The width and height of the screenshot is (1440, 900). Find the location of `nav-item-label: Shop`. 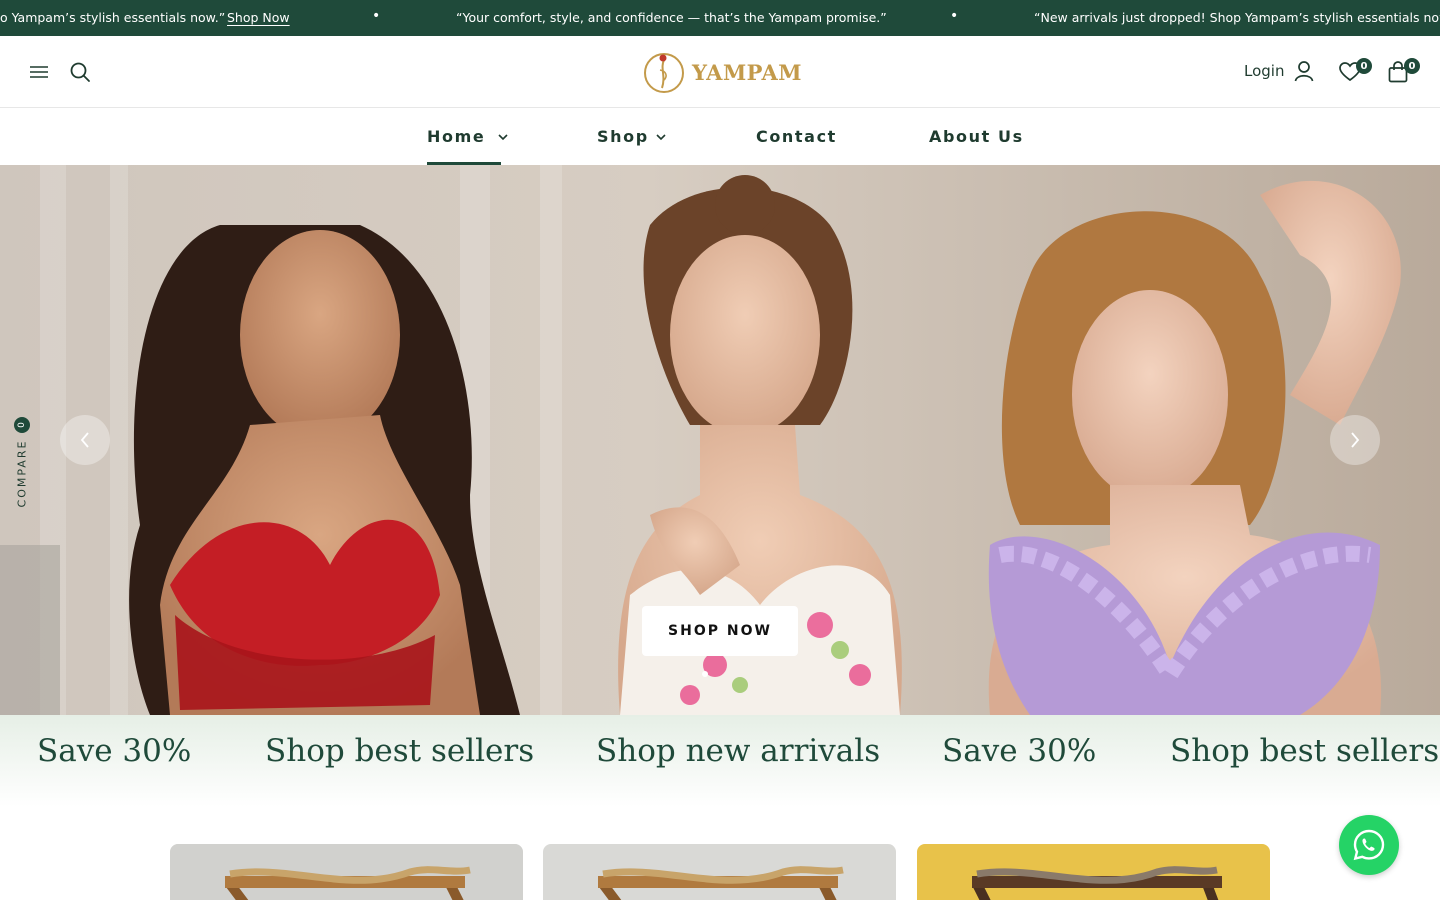

nav-item-label: Shop is located at coordinates (623, 136).